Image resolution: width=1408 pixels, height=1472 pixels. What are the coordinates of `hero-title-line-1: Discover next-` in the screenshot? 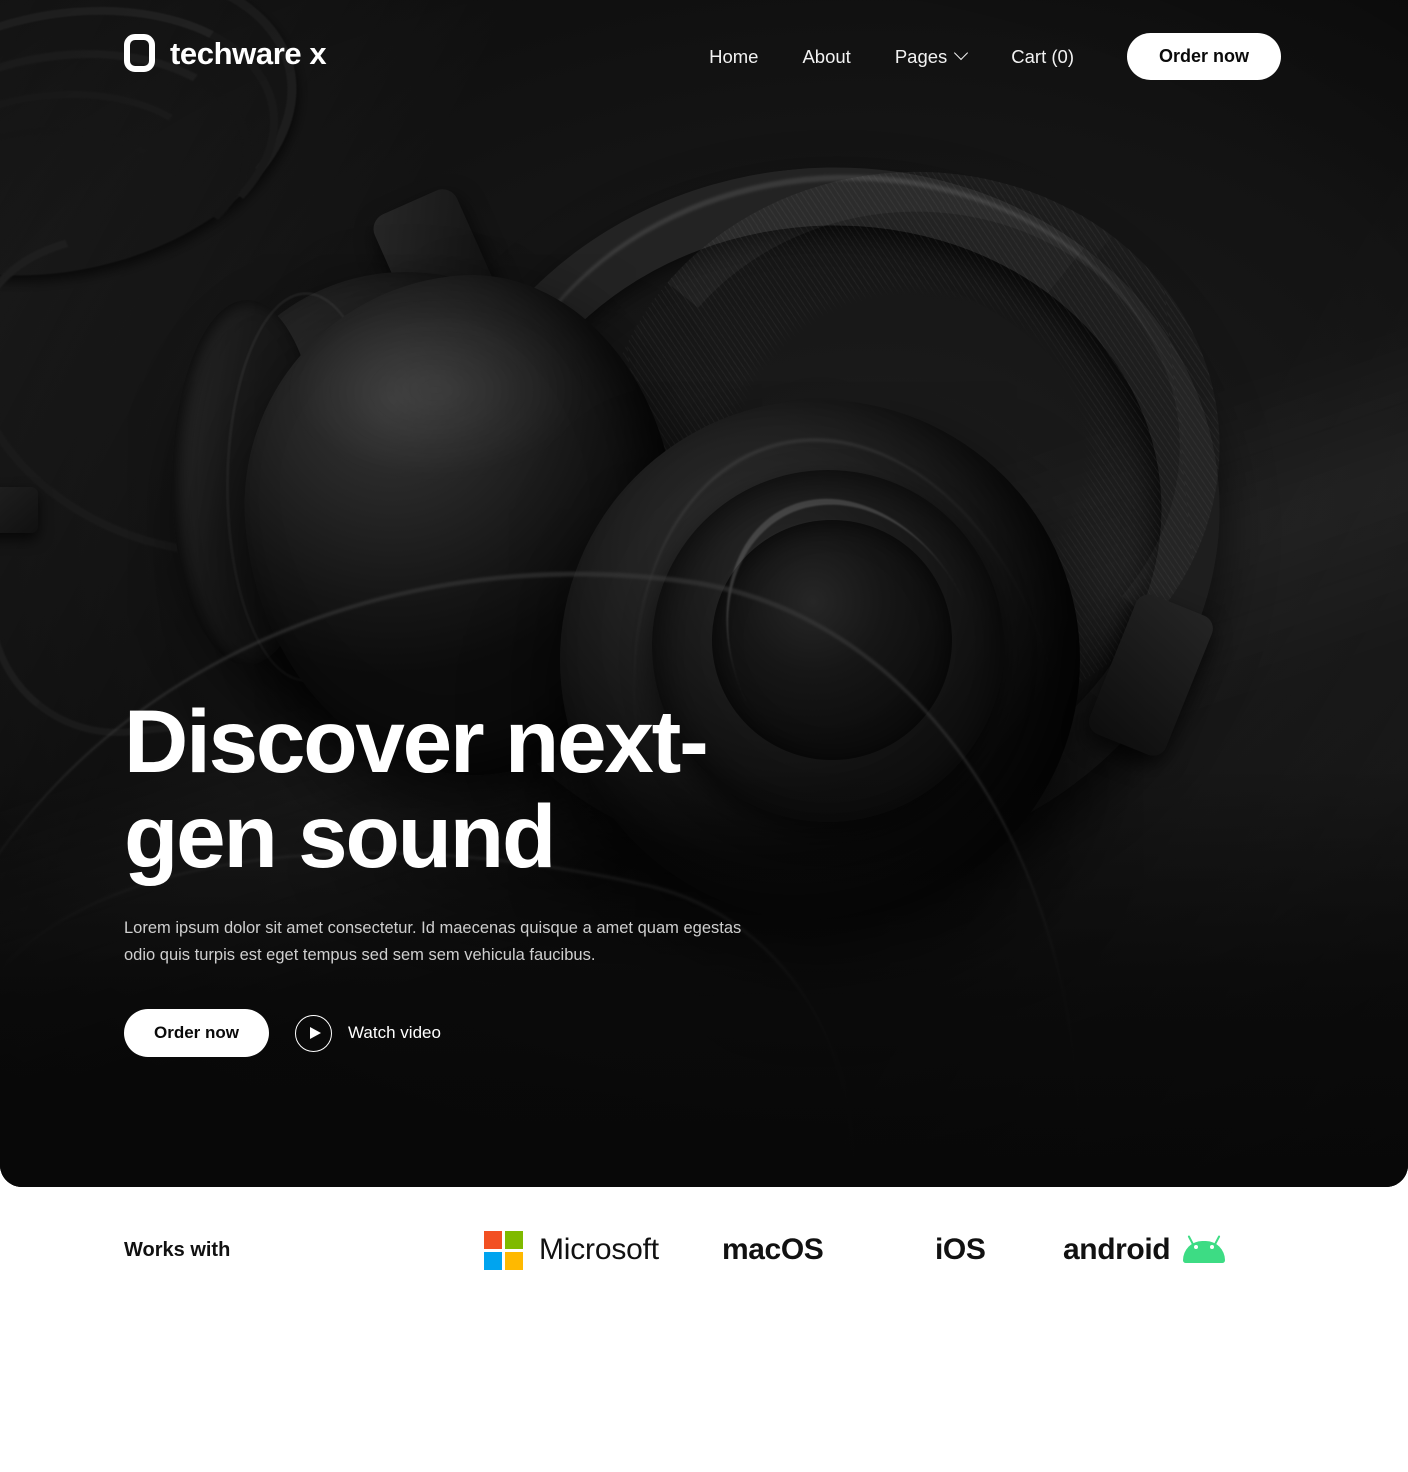 It's located at (416, 741).